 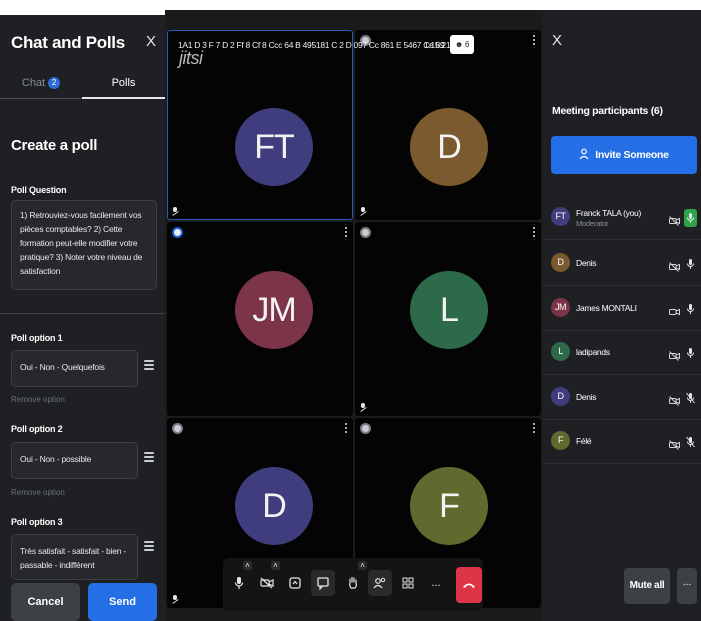 I want to click on send-button: Send, so click(x=122, y=602).